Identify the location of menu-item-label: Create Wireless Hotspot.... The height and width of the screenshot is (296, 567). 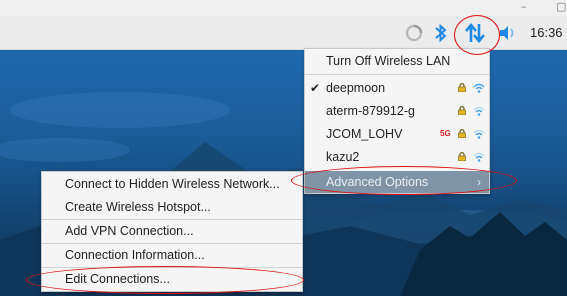
(138, 207).